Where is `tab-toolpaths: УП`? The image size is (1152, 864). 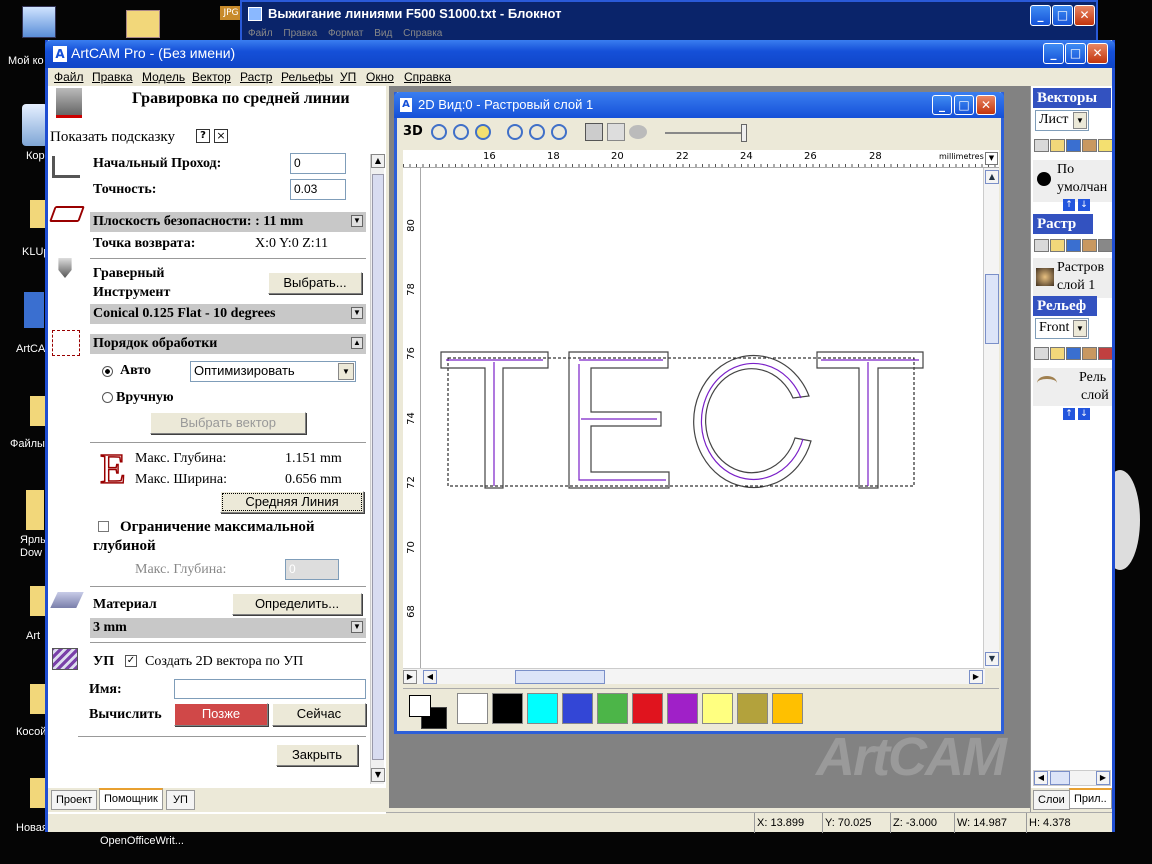 tab-toolpaths: УП is located at coordinates (180, 800).